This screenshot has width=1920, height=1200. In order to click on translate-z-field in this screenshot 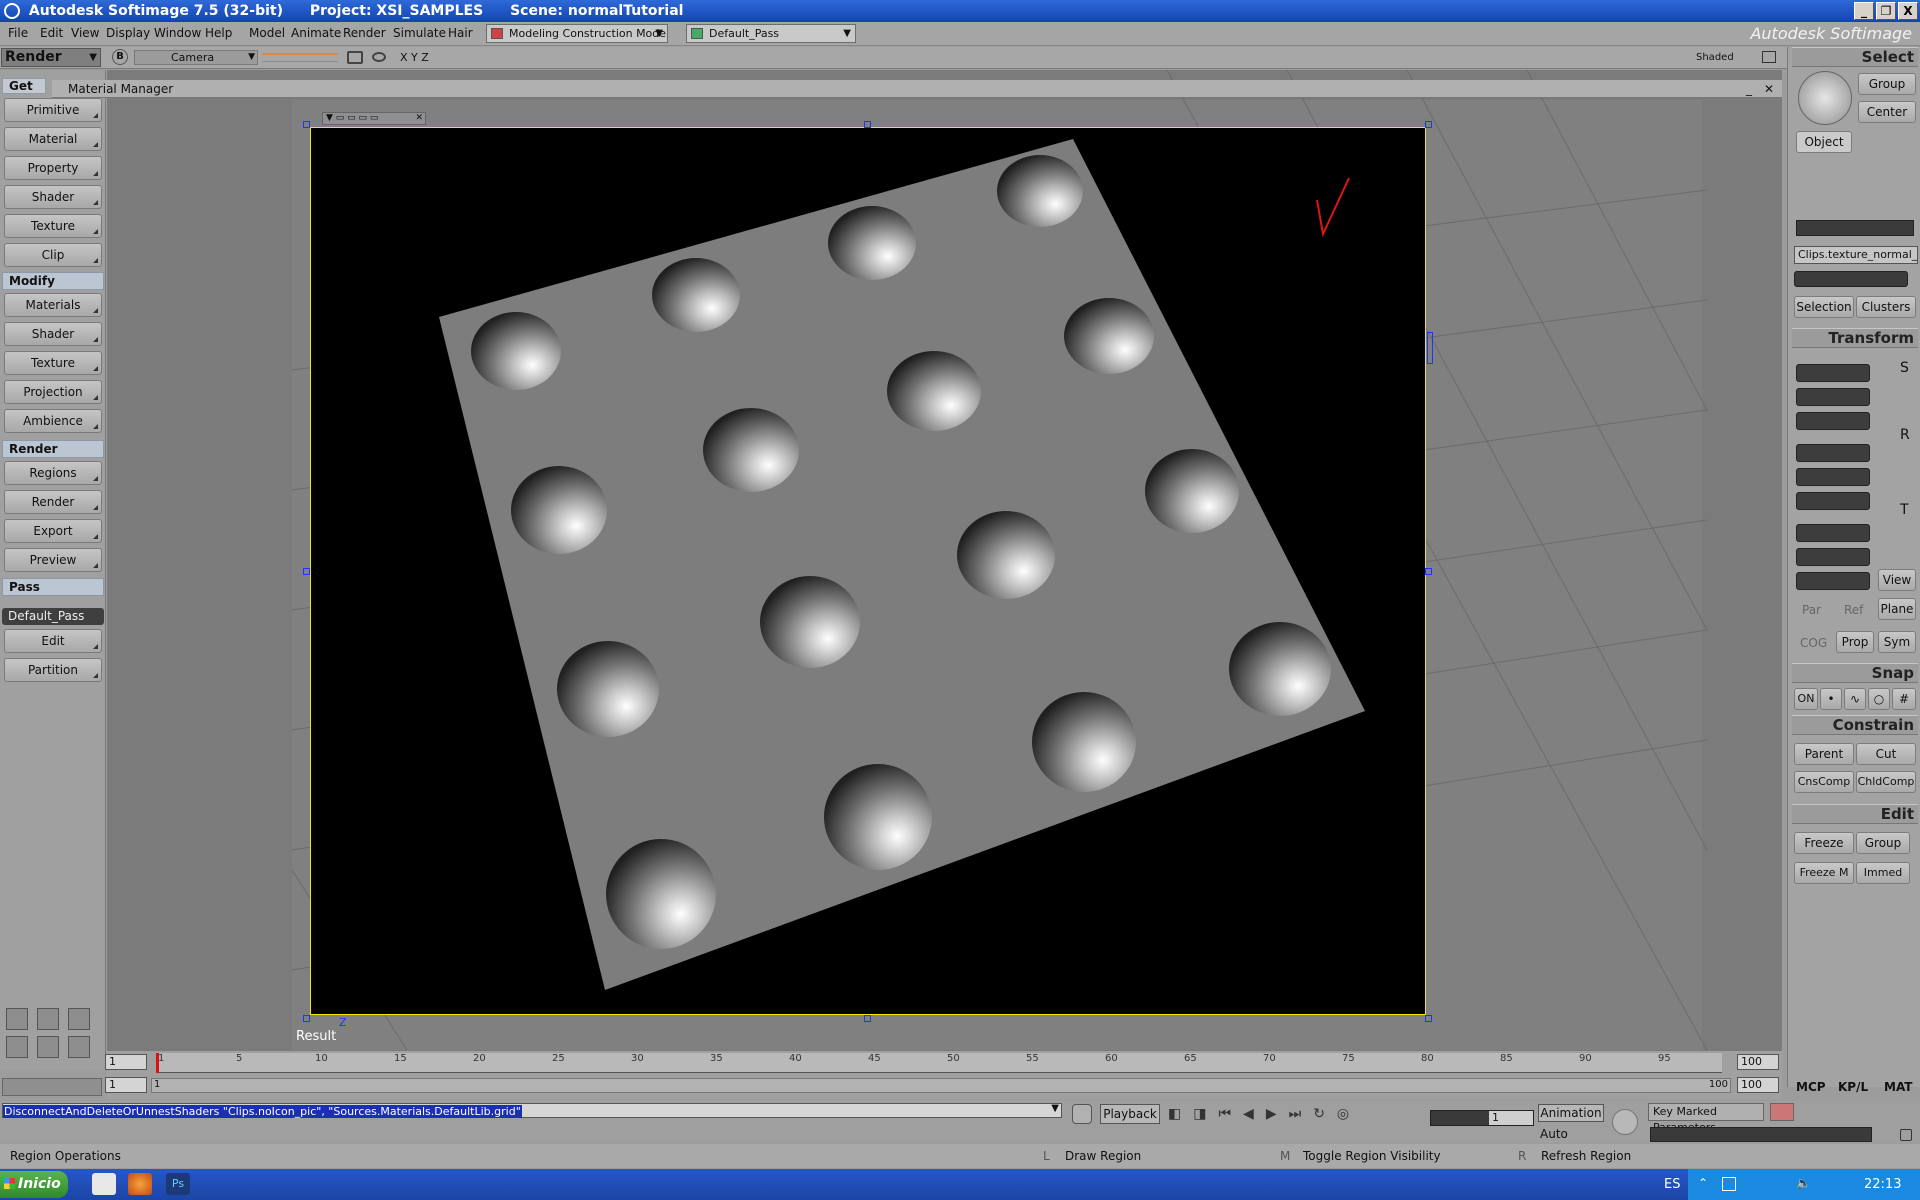, I will do `click(1833, 581)`.